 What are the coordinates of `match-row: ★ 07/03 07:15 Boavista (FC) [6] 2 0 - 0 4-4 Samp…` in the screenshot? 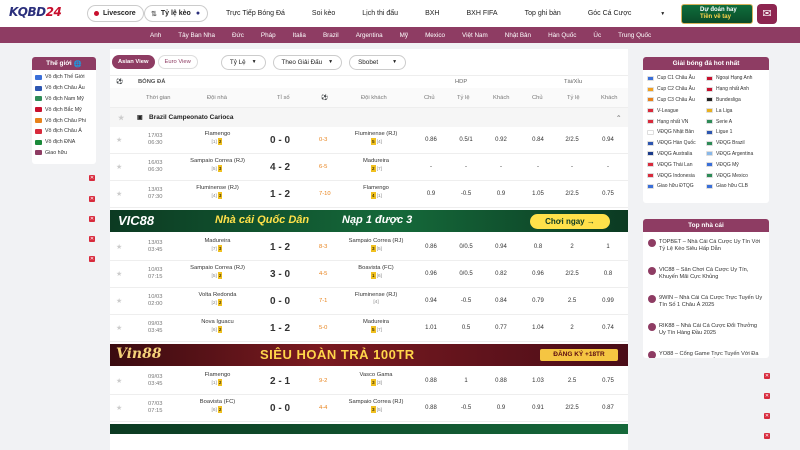 It's located at (369, 408).